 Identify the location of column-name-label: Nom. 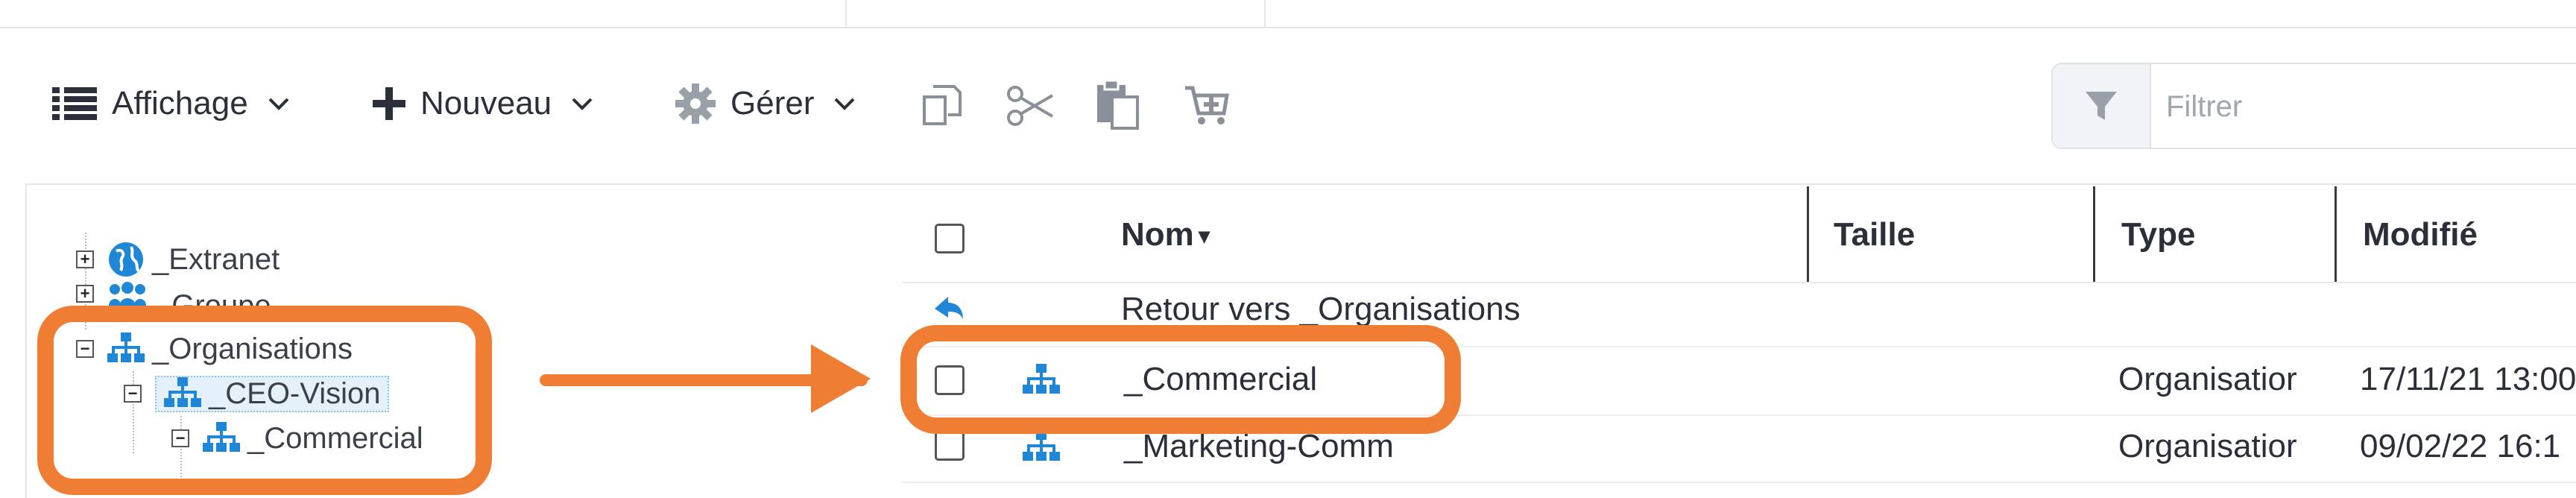
(1157, 235).